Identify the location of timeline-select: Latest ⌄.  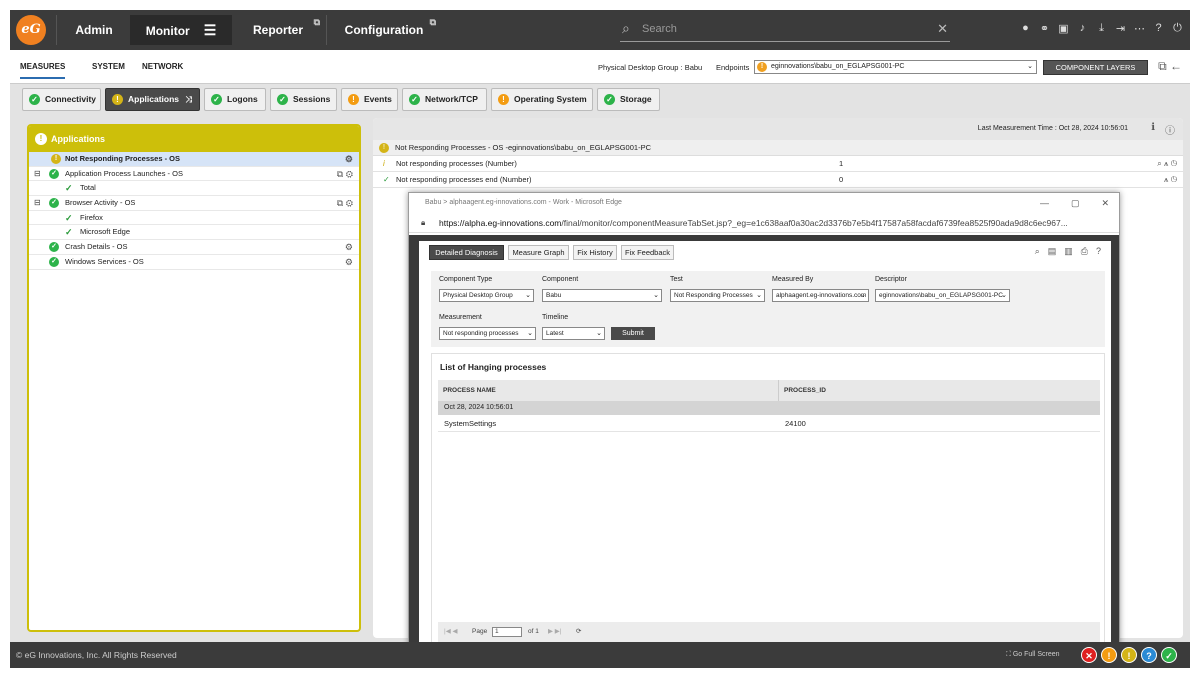
(573, 333).